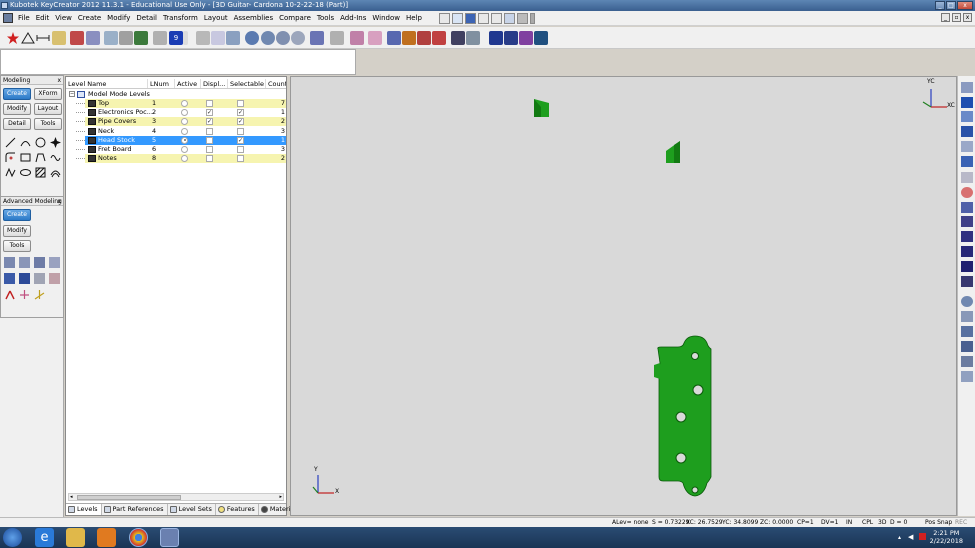  Describe the element at coordinates (181, 140) in the screenshot. I see `level-row-cells: Head Stock 5 ✓ 1` at that location.